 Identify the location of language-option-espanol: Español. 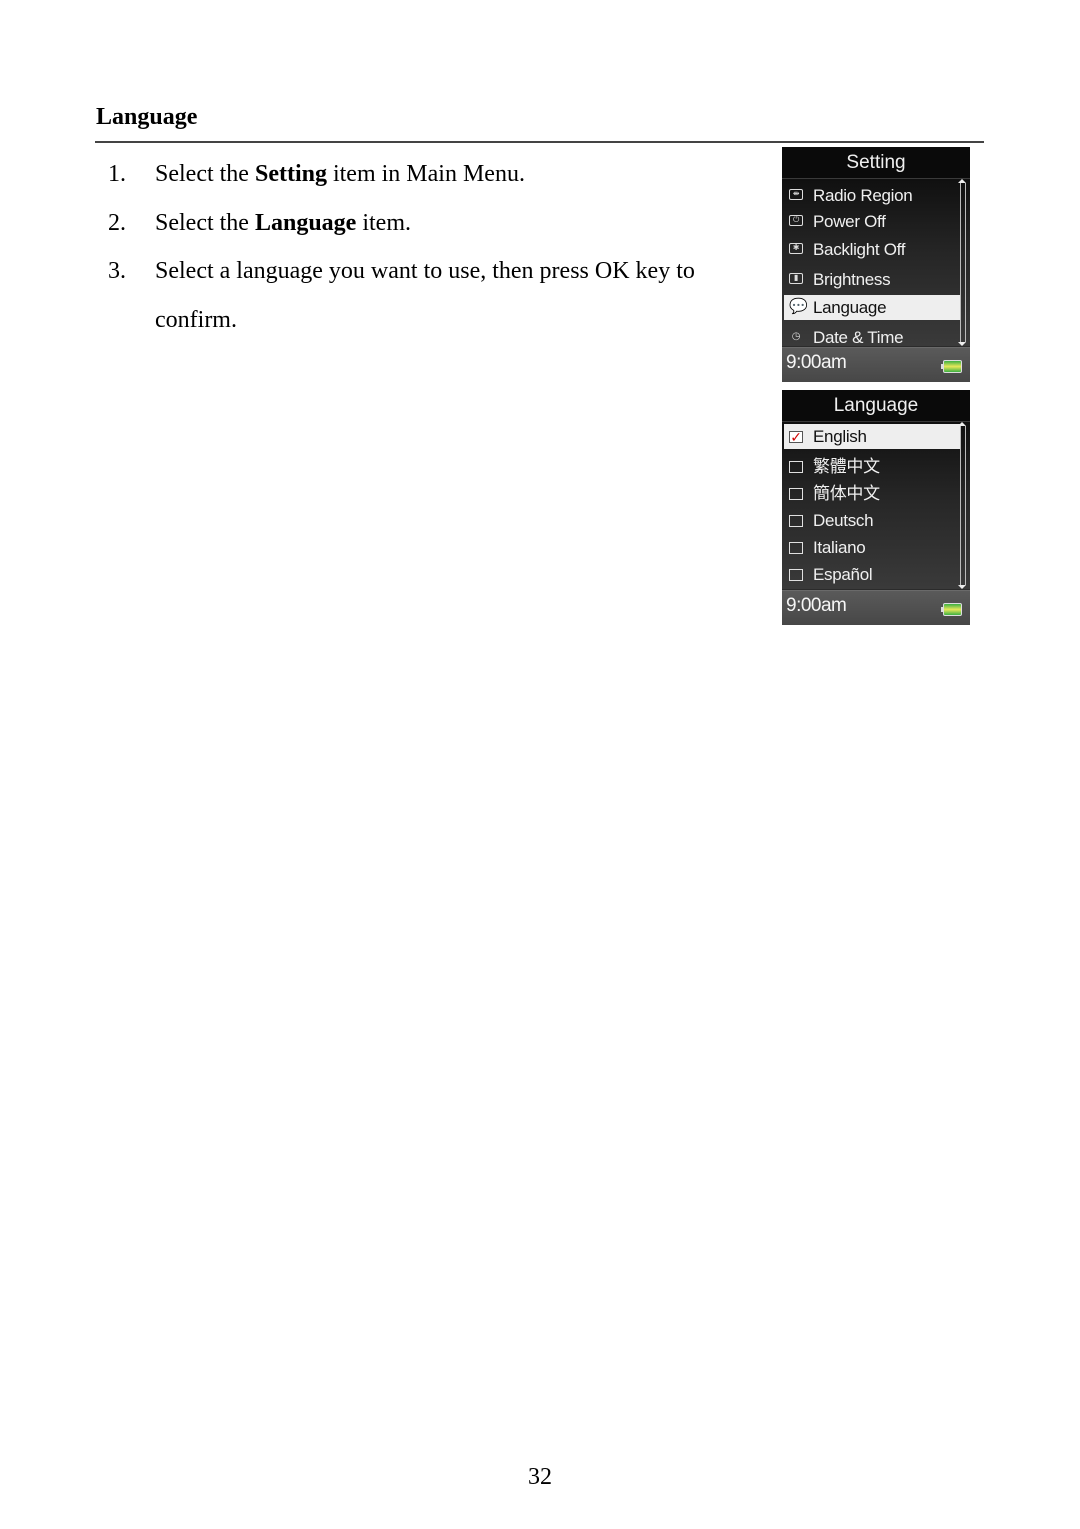
(872, 574).